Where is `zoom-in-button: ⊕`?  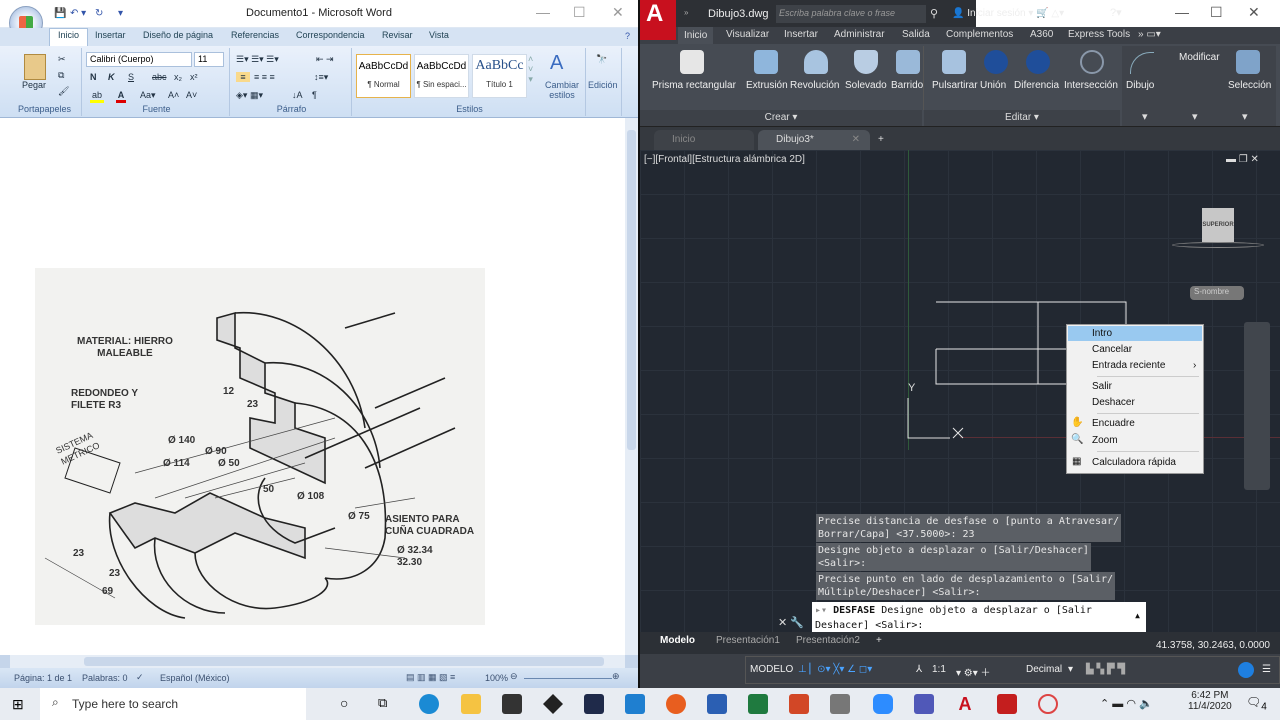 zoom-in-button: ⊕ is located at coordinates (616, 676).